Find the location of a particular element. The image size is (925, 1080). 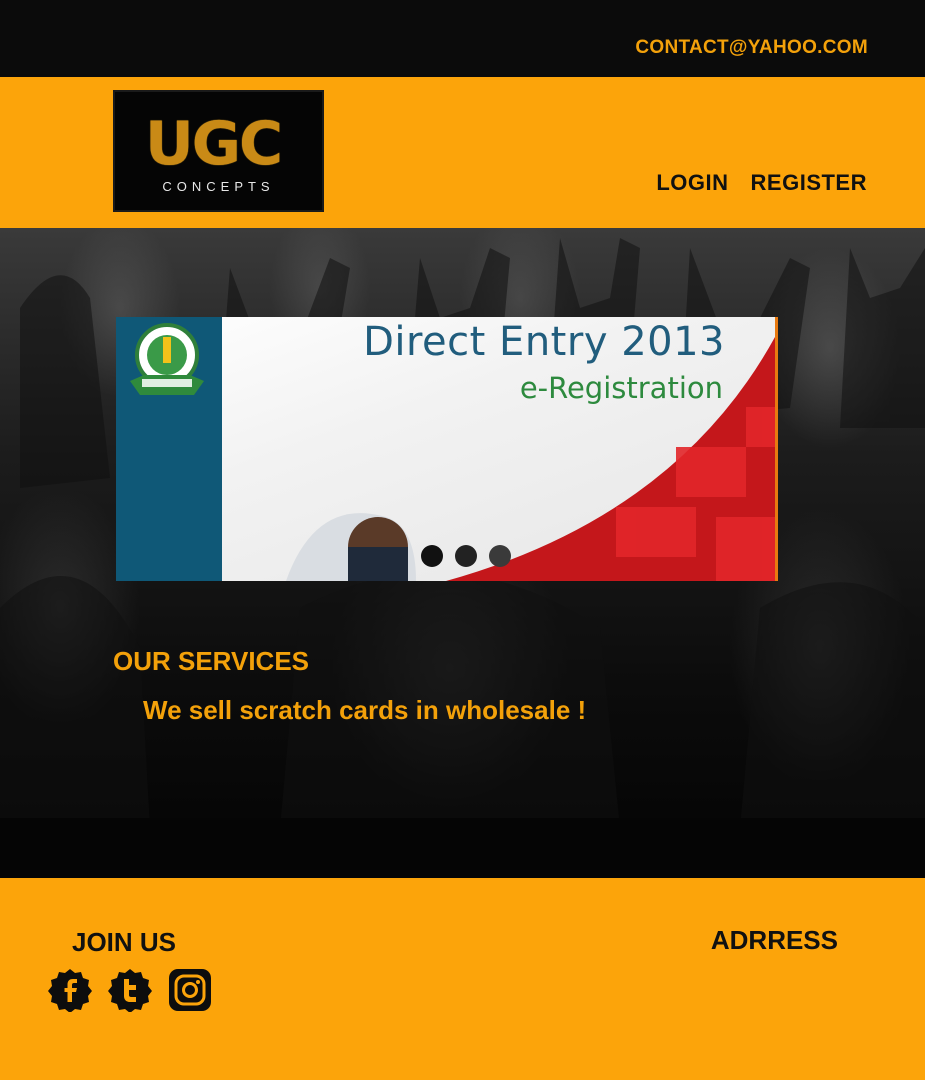

logo: UGC CONCEPTS is located at coordinates (218, 151).